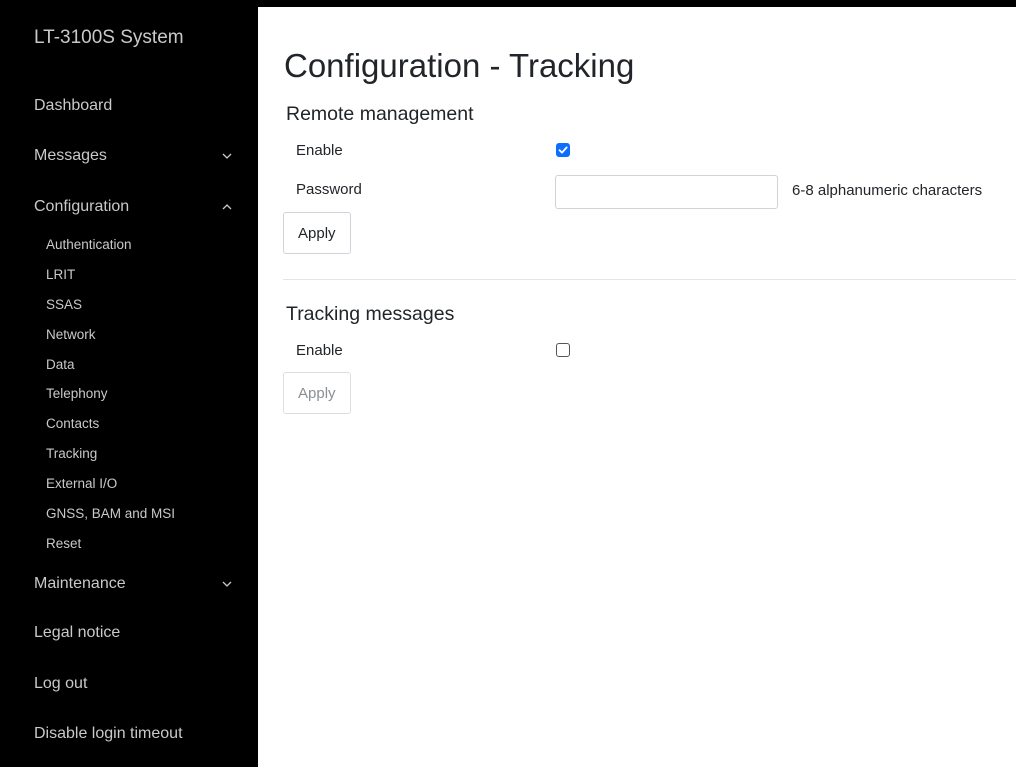  What do you see at coordinates (81, 483) in the screenshot?
I see `sidebar-subitem-external-io: External I/O` at bounding box center [81, 483].